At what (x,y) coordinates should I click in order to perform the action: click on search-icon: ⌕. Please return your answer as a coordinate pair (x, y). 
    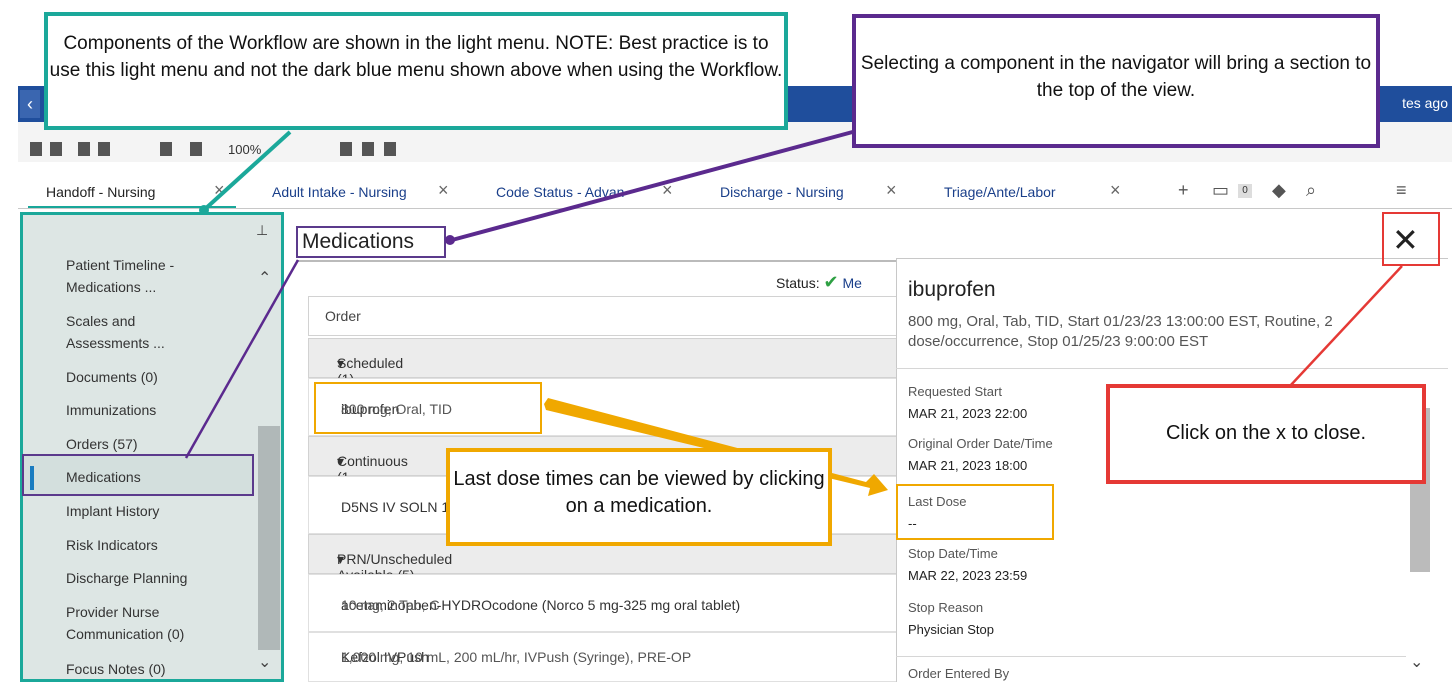
    Looking at the image, I should click on (1311, 190).